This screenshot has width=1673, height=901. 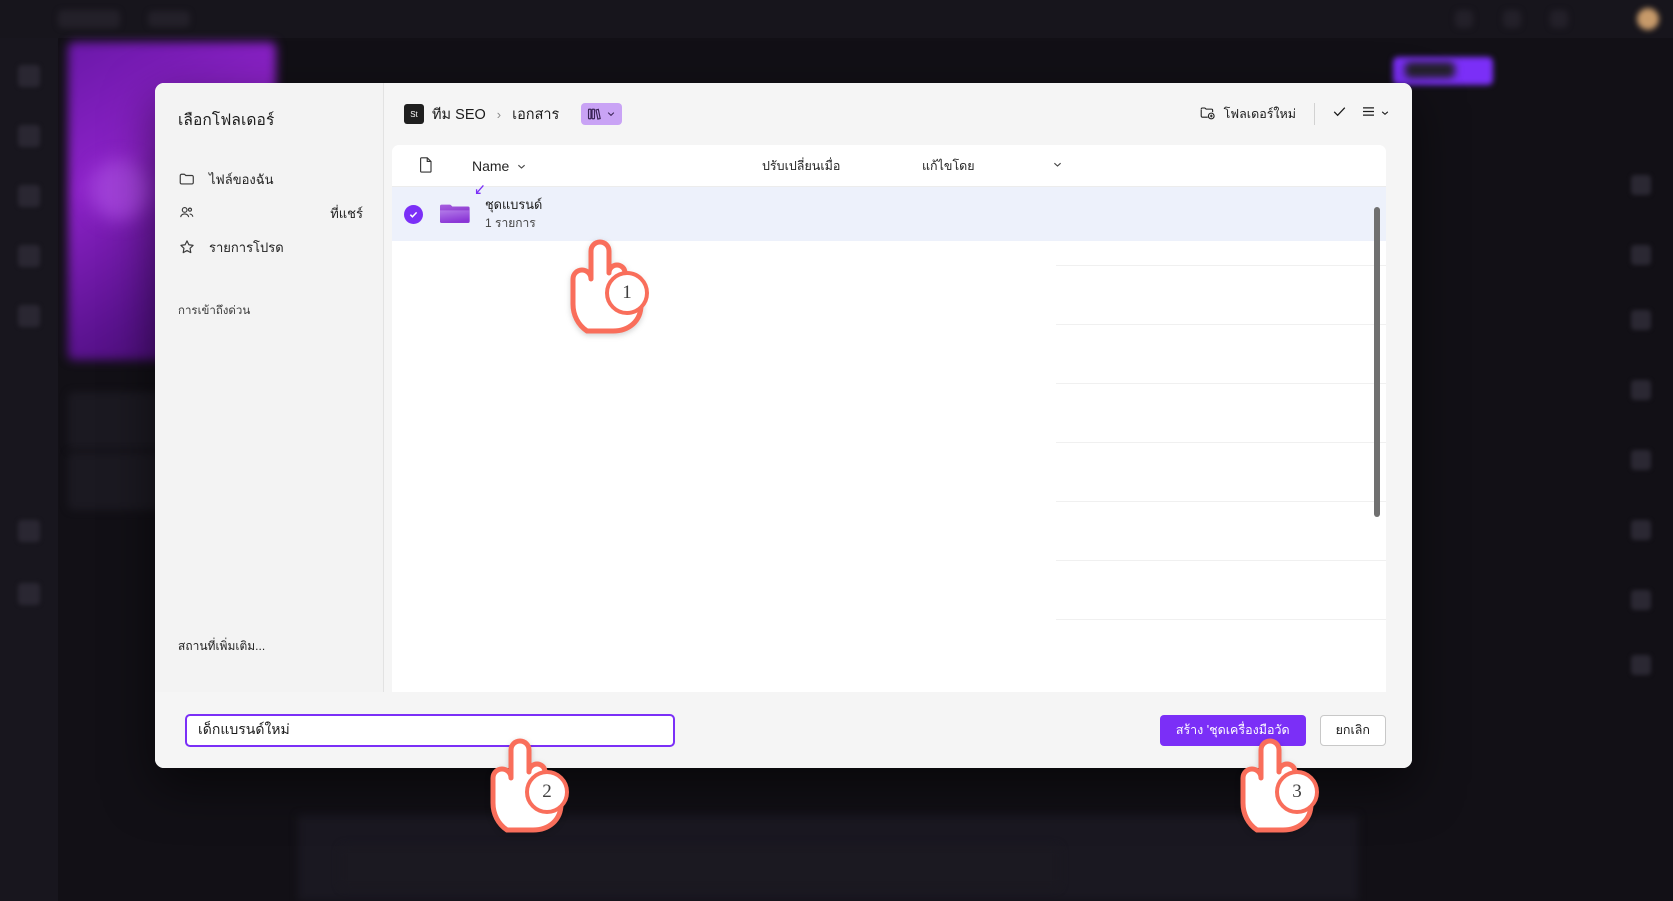 I want to click on column-header-name-label: Name, so click(x=491, y=165).